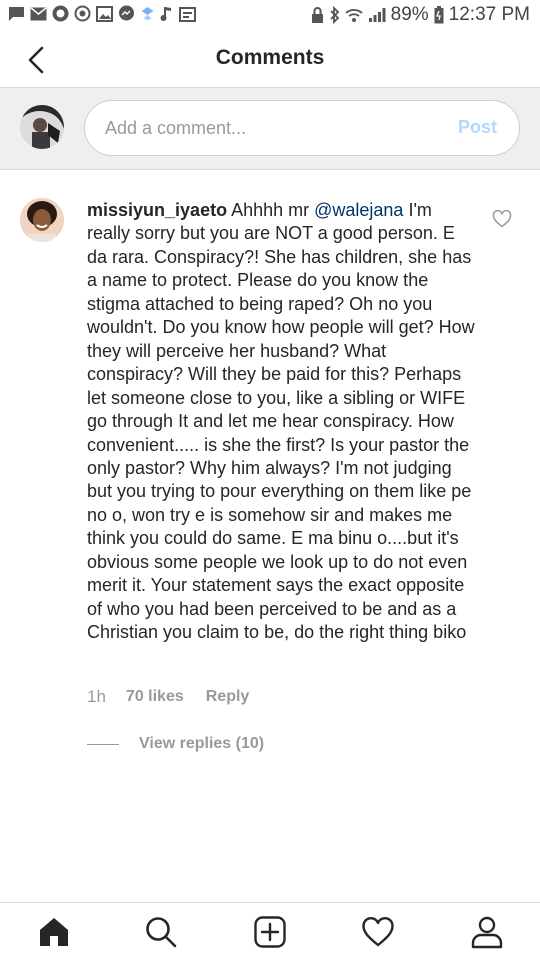 The width and height of the screenshot is (540, 960). Describe the element at coordinates (96, 696) in the screenshot. I see `comment-time: 1h` at that location.